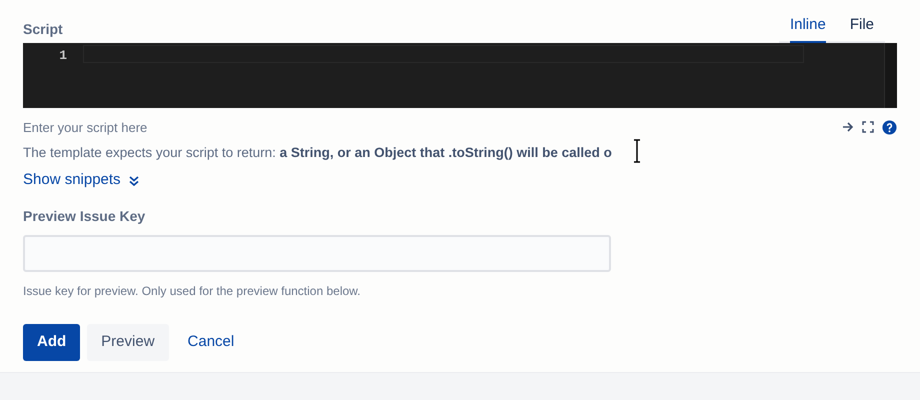 This screenshot has height=400, width=920. Describe the element at coordinates (128, 342) in the screenshot. I see `preview-button: Preview` at that location.